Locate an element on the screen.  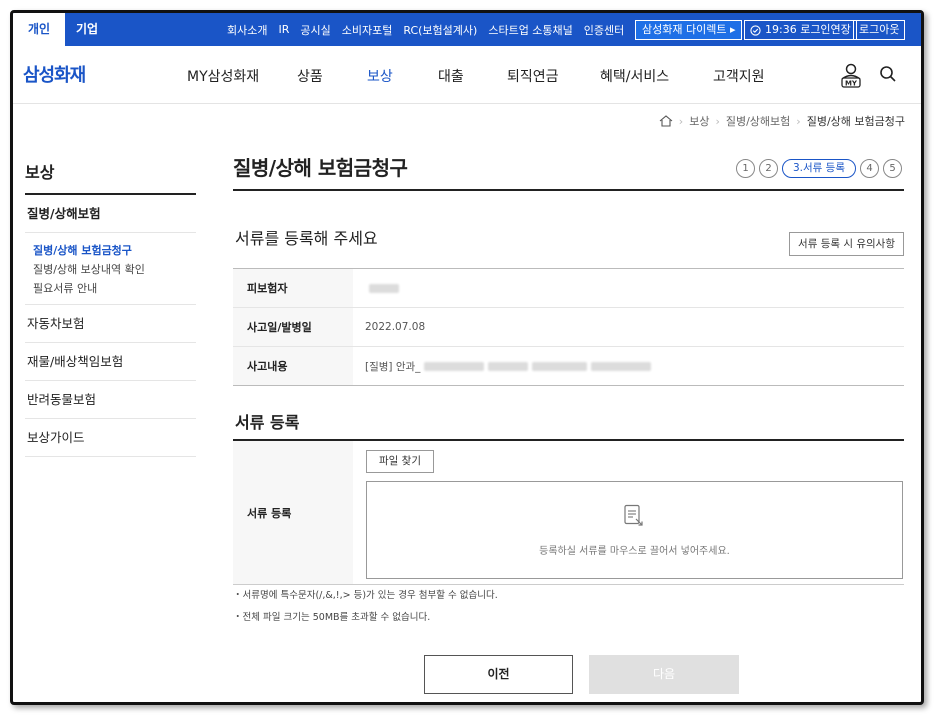
upload-note: ・서류명에 특수문자(/,&,!,> 등)가 있는 경우 첨부할 수 없습니다. is located at coordinates (365, 595).